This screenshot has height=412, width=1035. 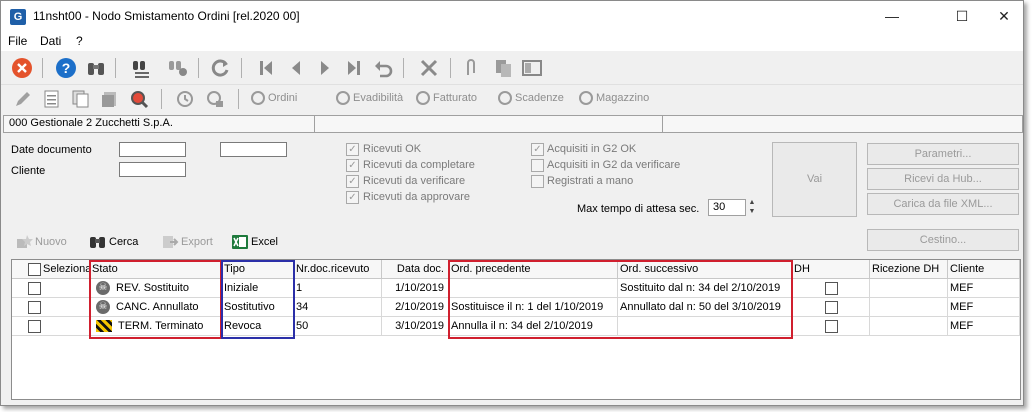 What do you see at coordinates (96, 68) in the screenshot?
I see `binoculars-icon` at bounding box center [96, 68].